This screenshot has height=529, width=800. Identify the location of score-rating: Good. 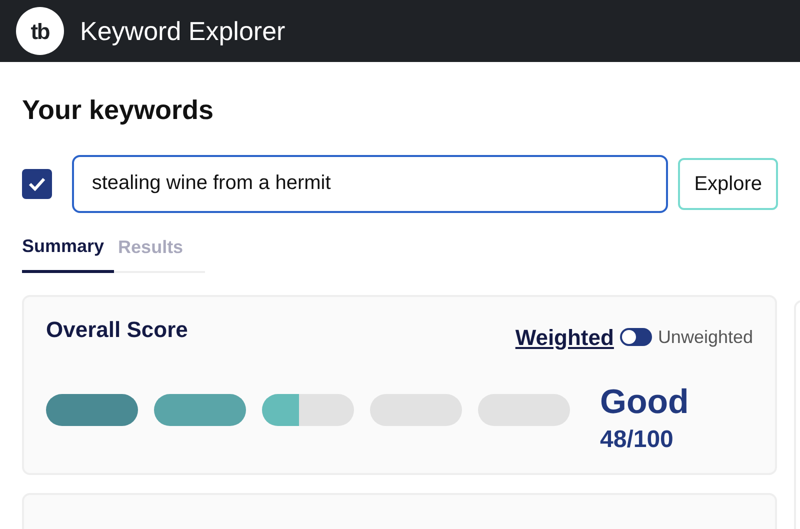
(644, 402).